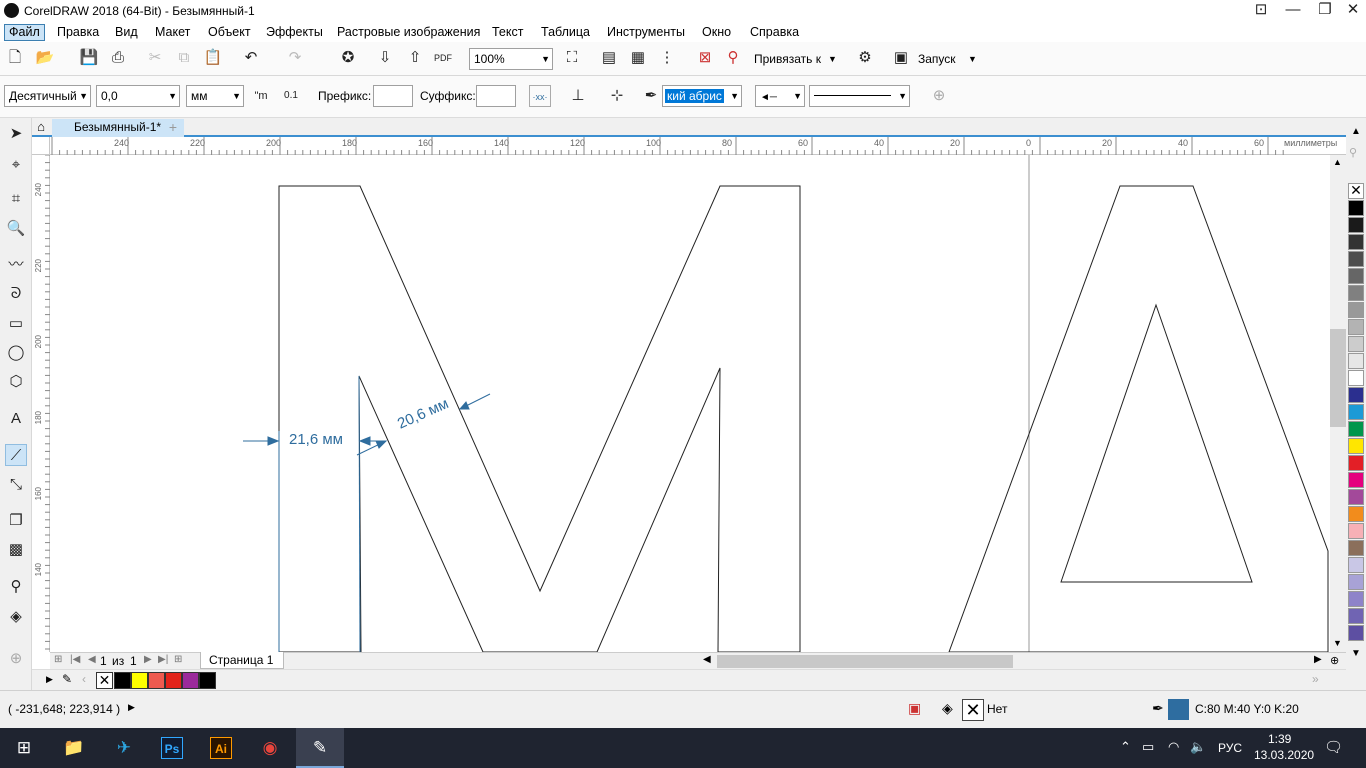 The image size is (1366, 768). I want to click on vertical-ruler: 240 220 200 180 160 140, so click(41, 403).